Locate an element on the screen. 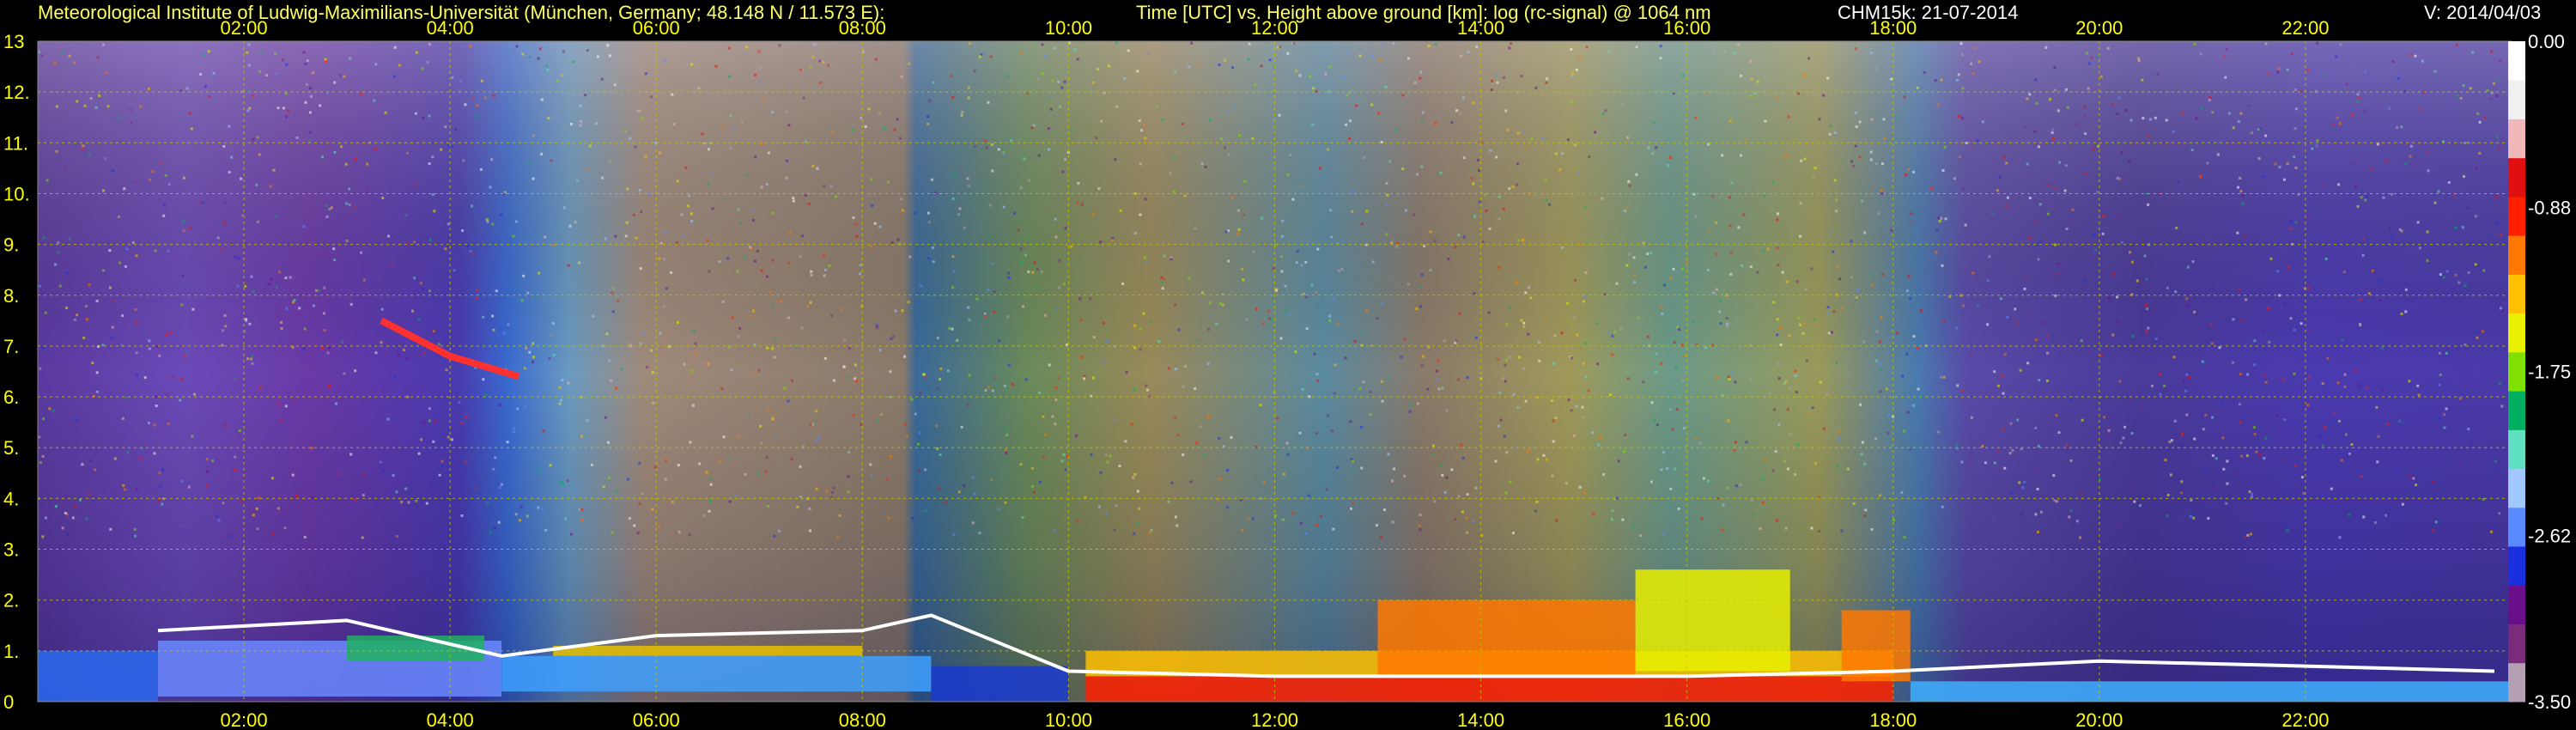 Image resolution: width=2576 pixels, height=730 pixels. x-tick-label-bottom: 20:00 is located at coordinates (2099, 719).